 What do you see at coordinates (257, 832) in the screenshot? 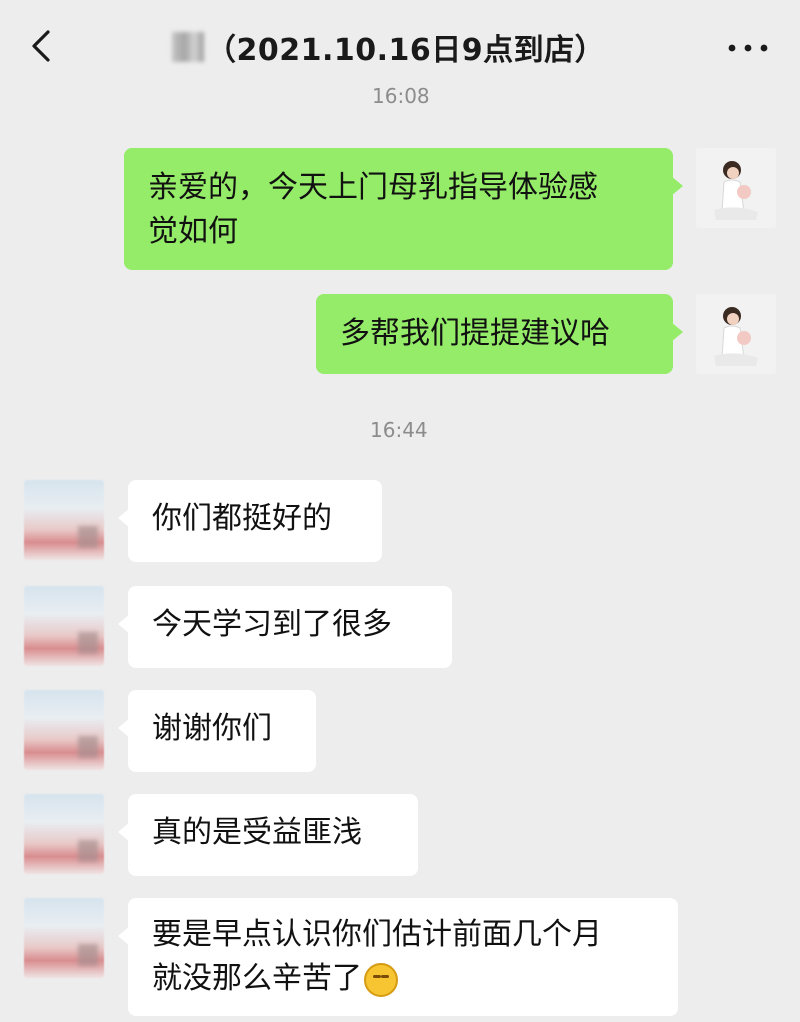
I see `message-text: 真的是受益匪浅` at bounding box center [257, 832].